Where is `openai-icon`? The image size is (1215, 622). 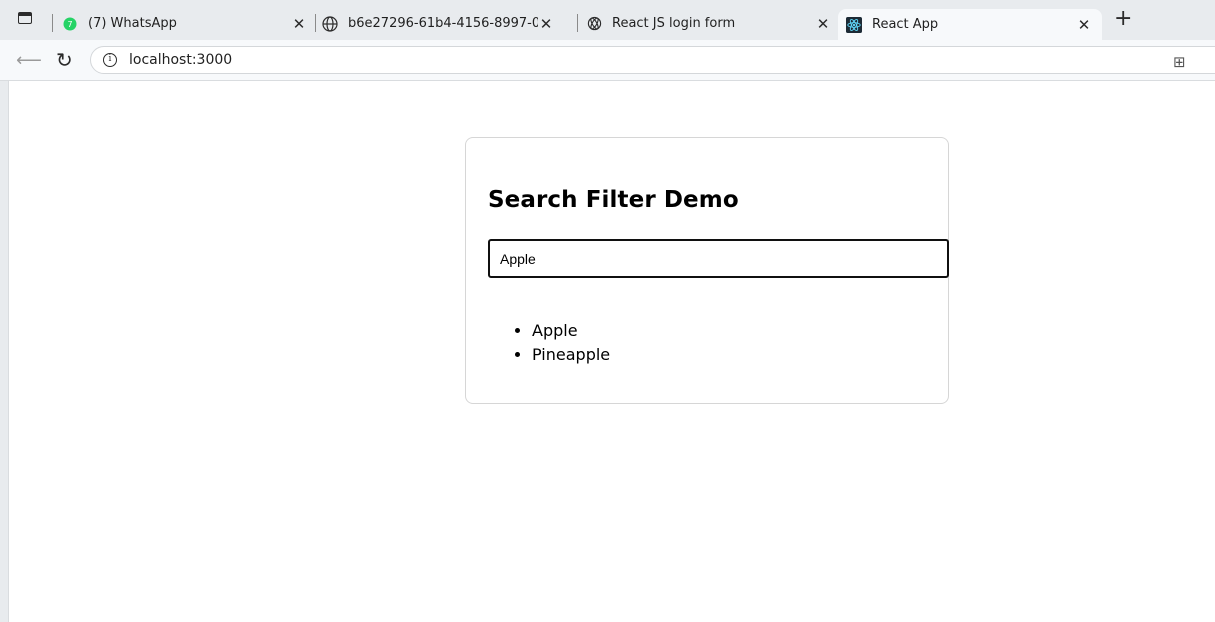 openai-icon is located at coordinates (594, 24).